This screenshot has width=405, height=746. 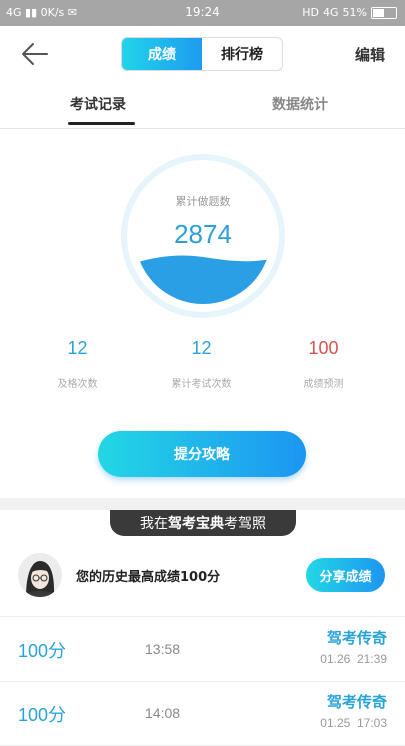 What do you see at coordinates (323, 364) in the screenshot?
I see `stat-score-prediction: 100 成绩预测` at bounding box center [323, 364].